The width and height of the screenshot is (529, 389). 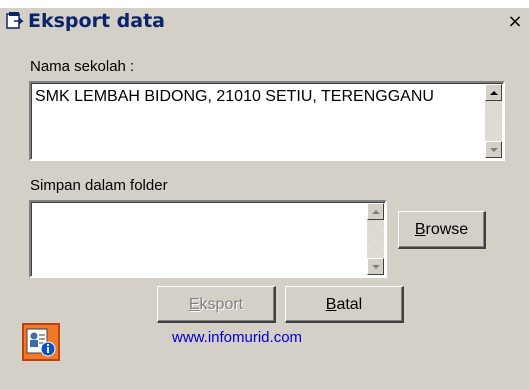 I want to click on folder-scrollbar, so click(x=375, y=239).